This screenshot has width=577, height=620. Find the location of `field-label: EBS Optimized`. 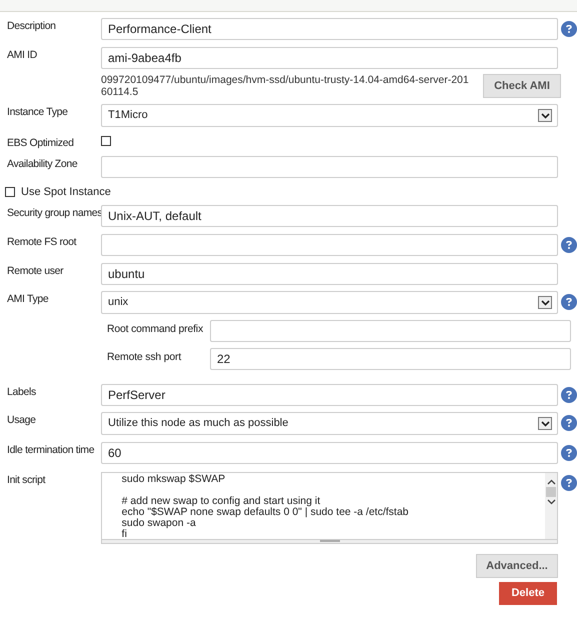

field-label: EBS Optimized is located at coordinates (40, 143).